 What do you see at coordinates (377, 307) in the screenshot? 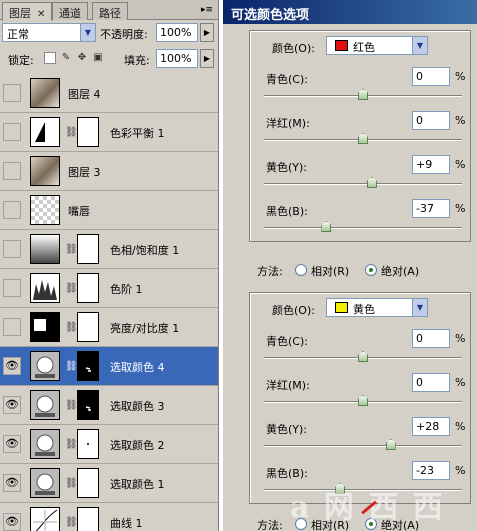
I see `color-select: 黄色 ▼` at bounding box center [377, 307].